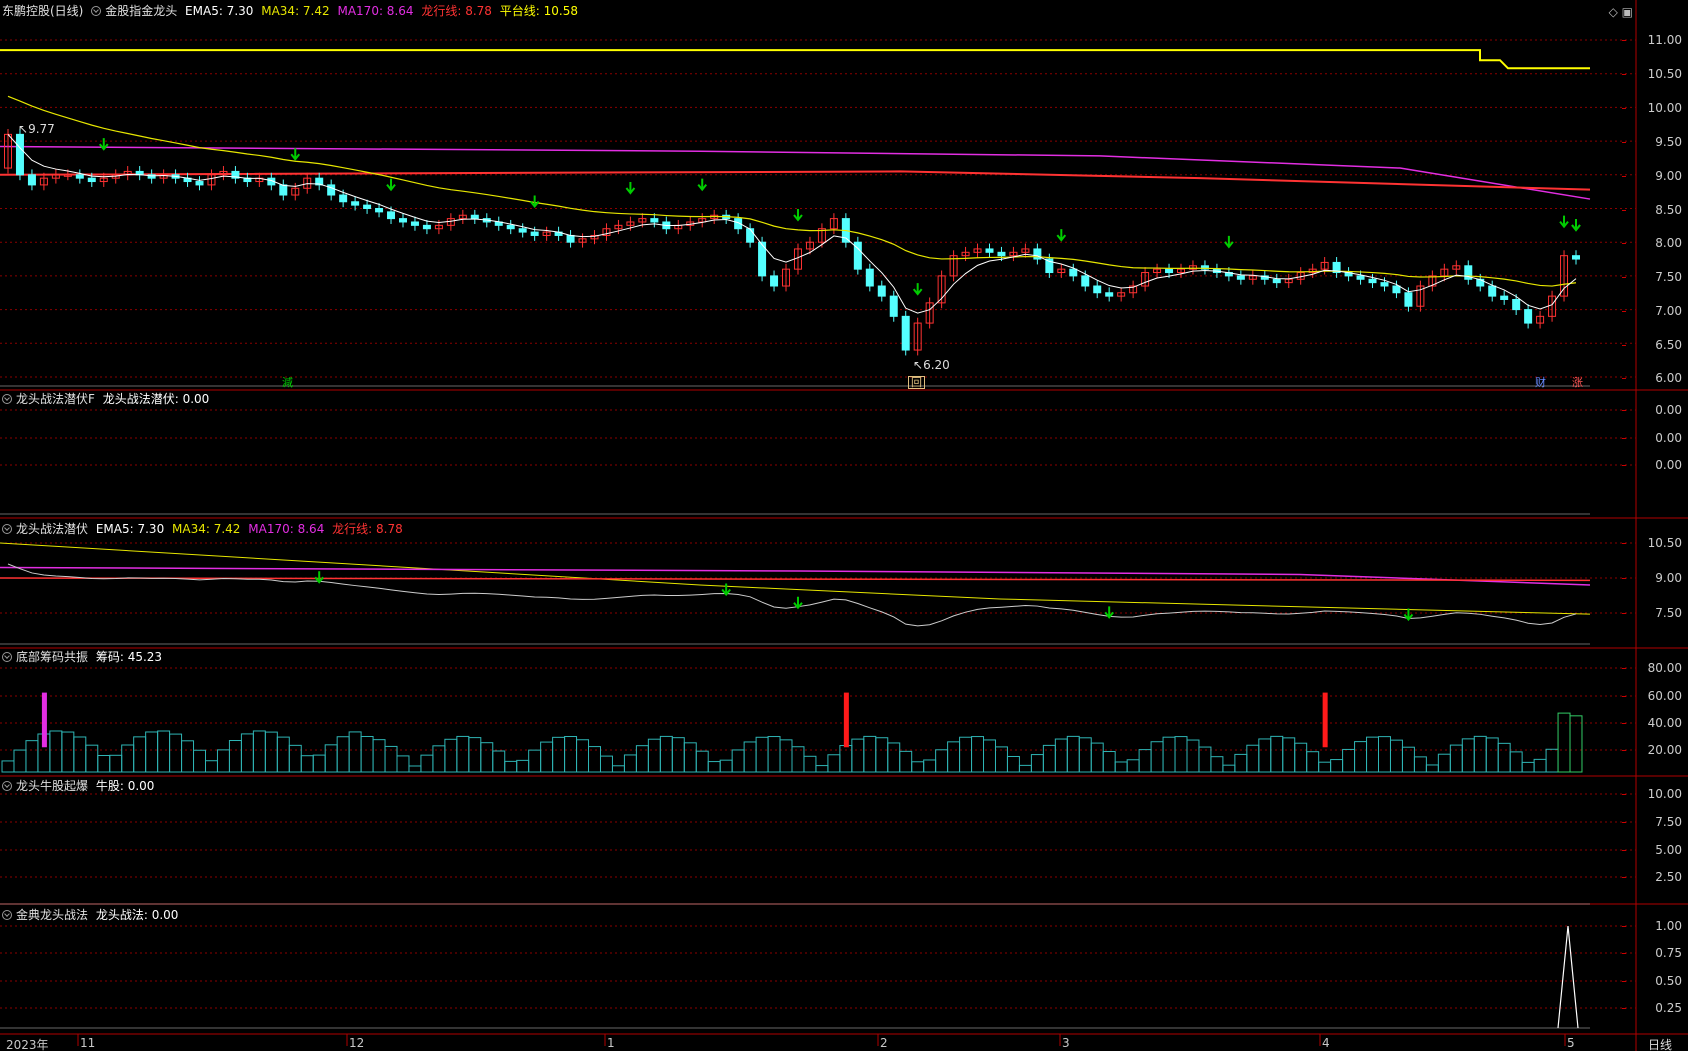  Describe the element at coordinates (295, 11) in the screenshot. I see `ma34-label: MA34: 7.42` at that location.